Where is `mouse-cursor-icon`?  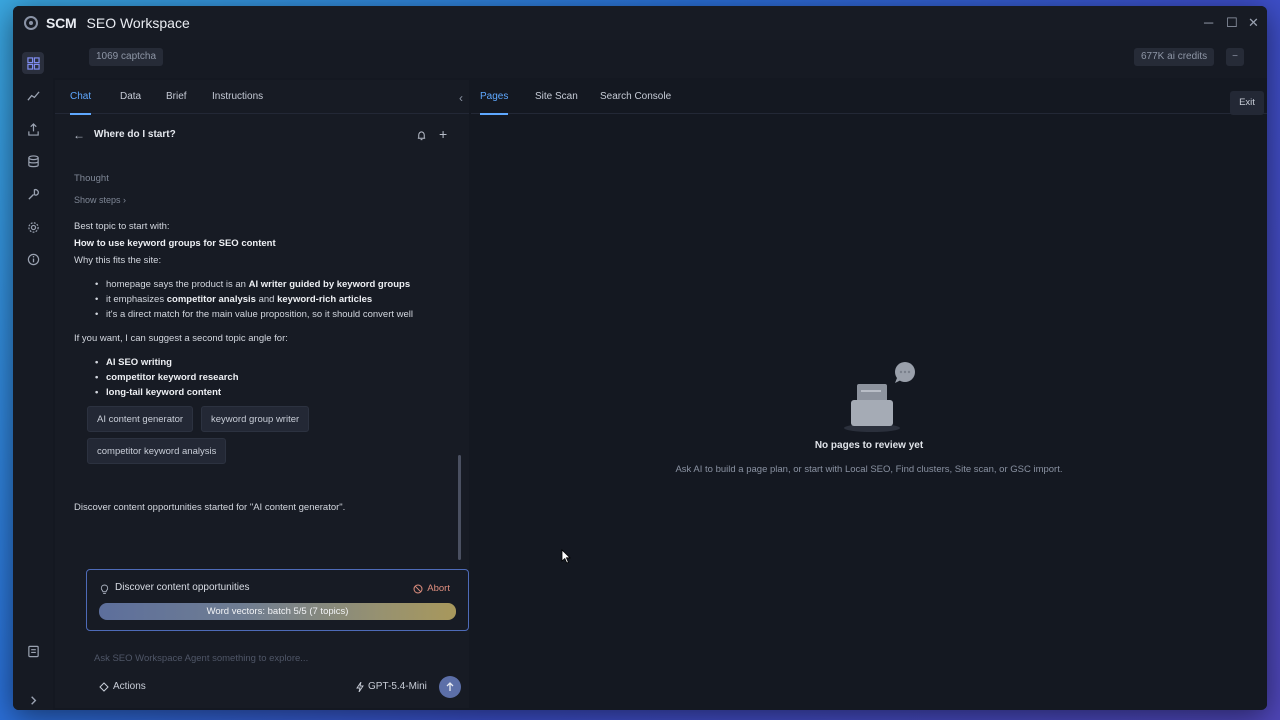
mouse-cursor-icon is located at coordinates (566, 559).